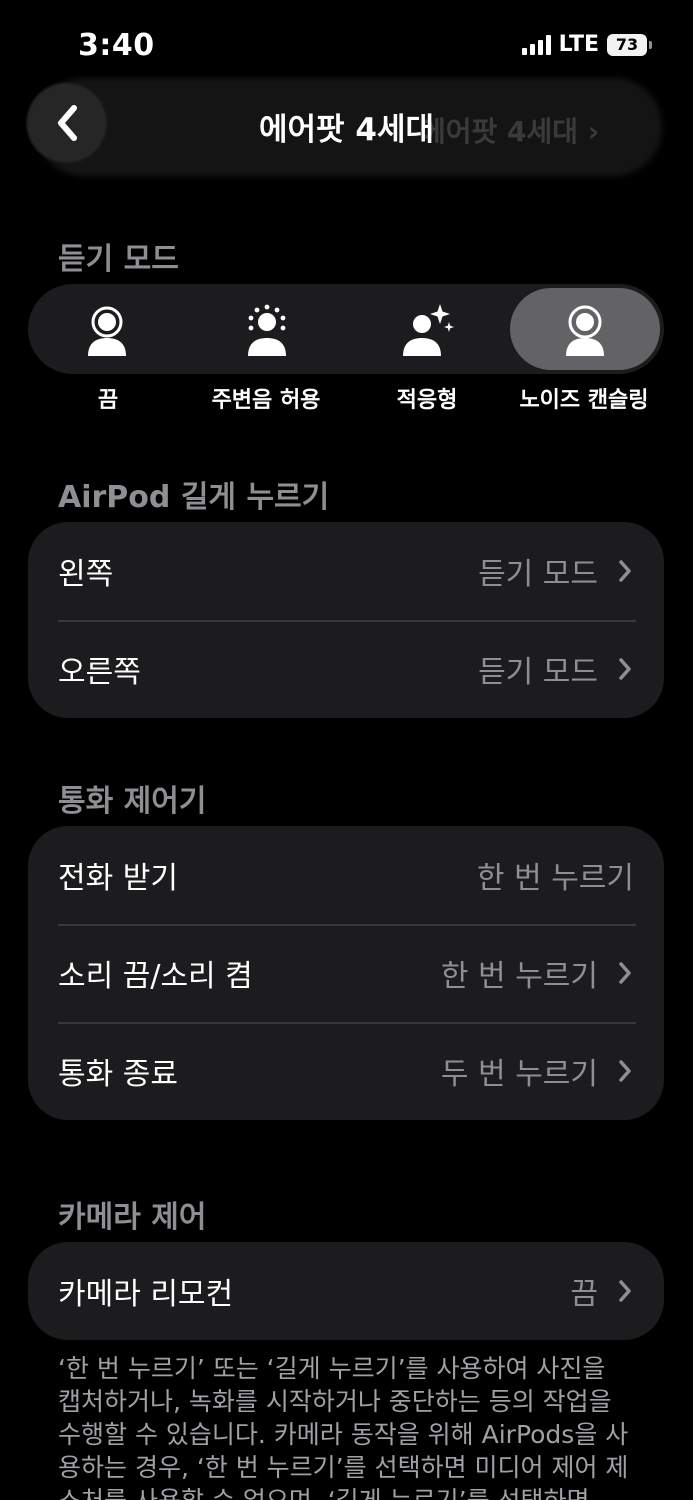  I want to click on press-hold-group: 왼쪽 듣기 모드 오른쪽 듣기 모드, so click(346, 620).